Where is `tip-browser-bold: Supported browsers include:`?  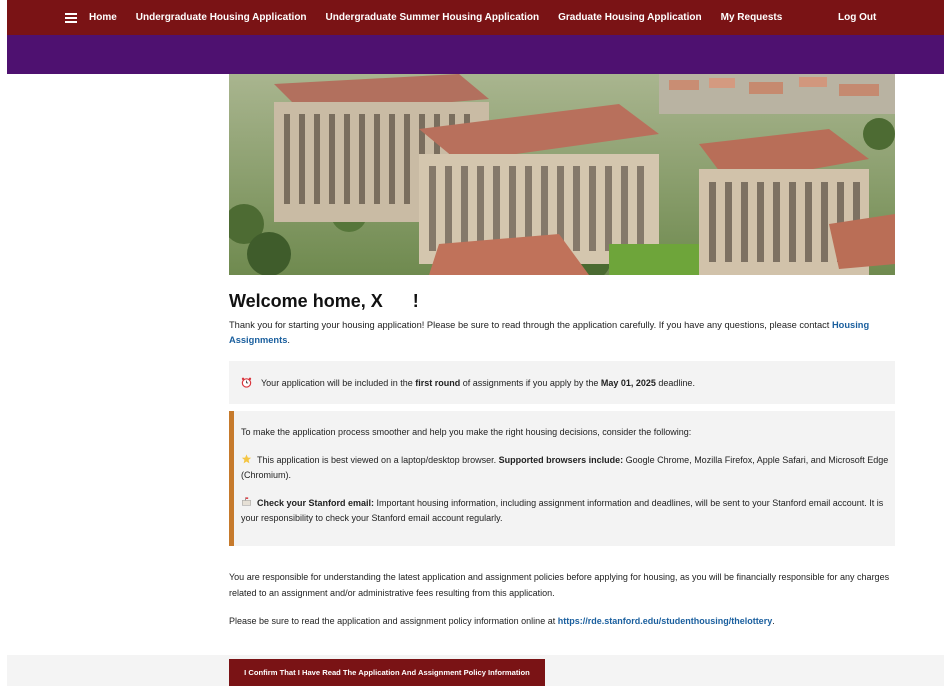
tip-browser-bold: Supported browsers include: is located at coordinates (561, 460).